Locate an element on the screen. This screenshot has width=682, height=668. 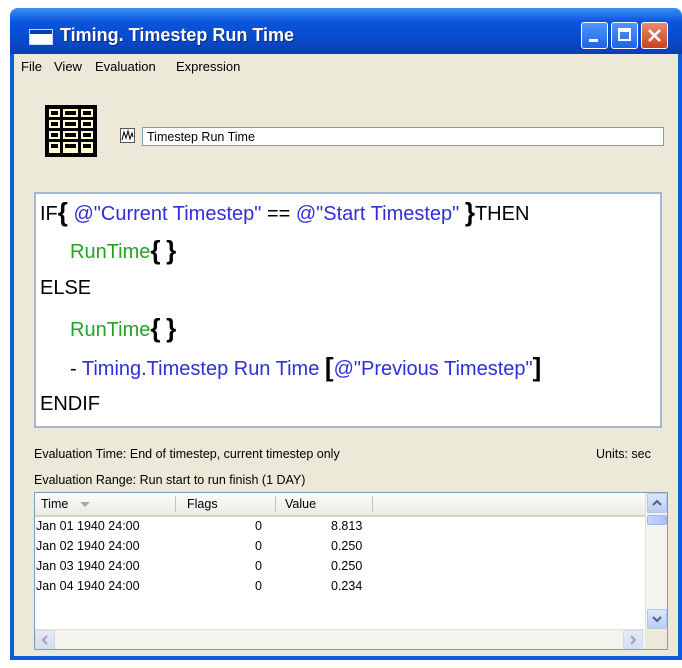
table-slot-icon is located at coordinates (71, 131).